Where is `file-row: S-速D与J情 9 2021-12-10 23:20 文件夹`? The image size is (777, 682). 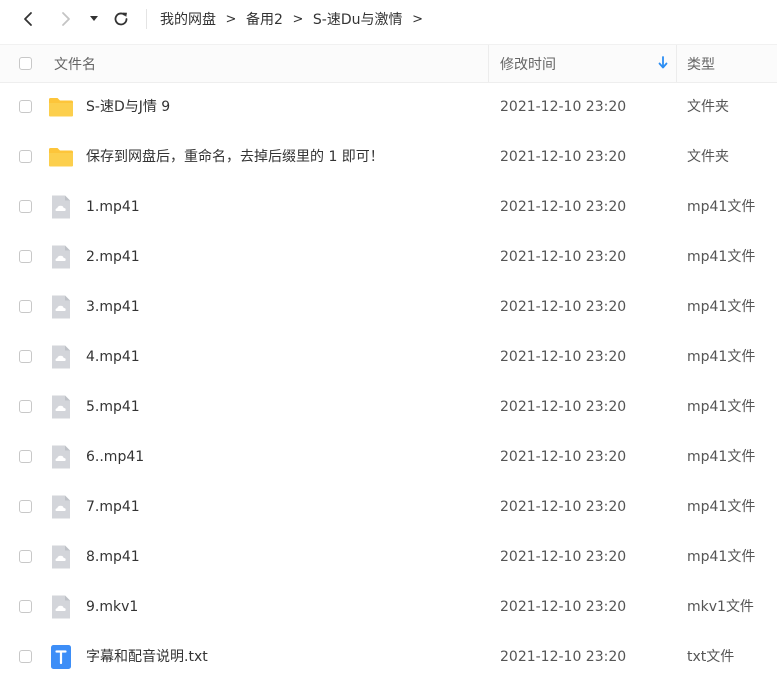 file-row: S-速D与J情 9 2021-12-10 23:20 文件夹 is located at coordinates (388, 107).